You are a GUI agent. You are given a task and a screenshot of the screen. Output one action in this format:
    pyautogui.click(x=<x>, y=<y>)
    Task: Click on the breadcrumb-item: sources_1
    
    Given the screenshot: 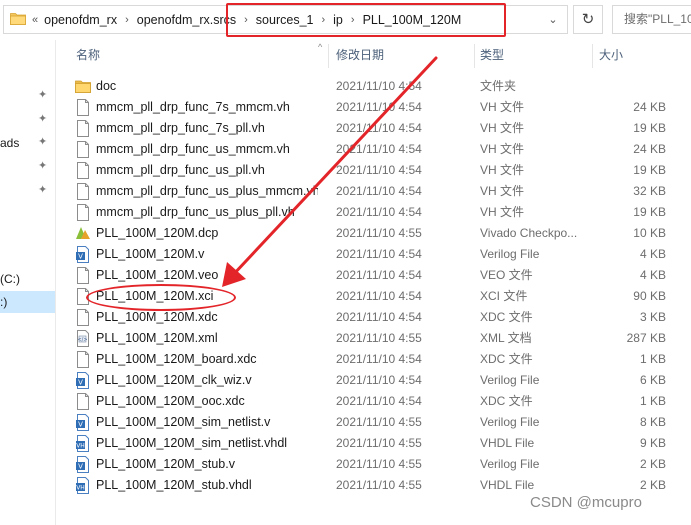 What is the action you would take?
    pyautogui.click(x=285, y=20)
    